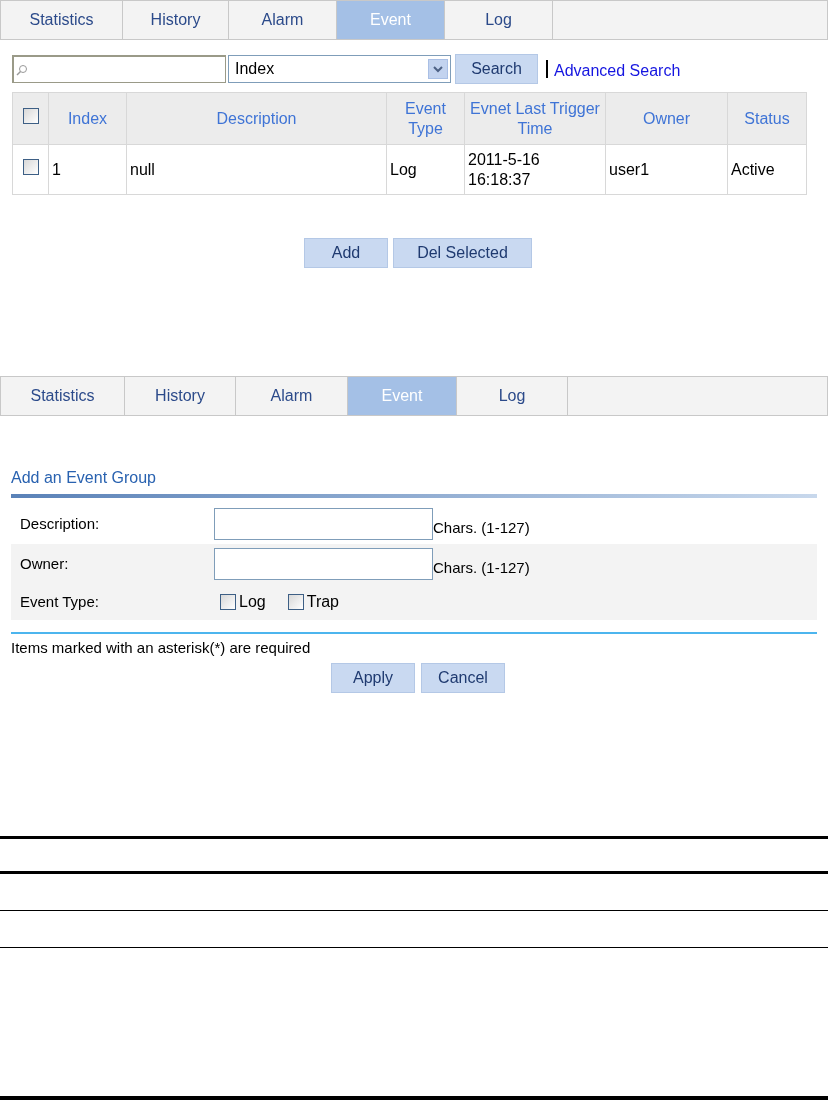 The height and width of the screenshot is (1106, 828). I want to click on section-title: Add an Event Group, so click(84, 478).